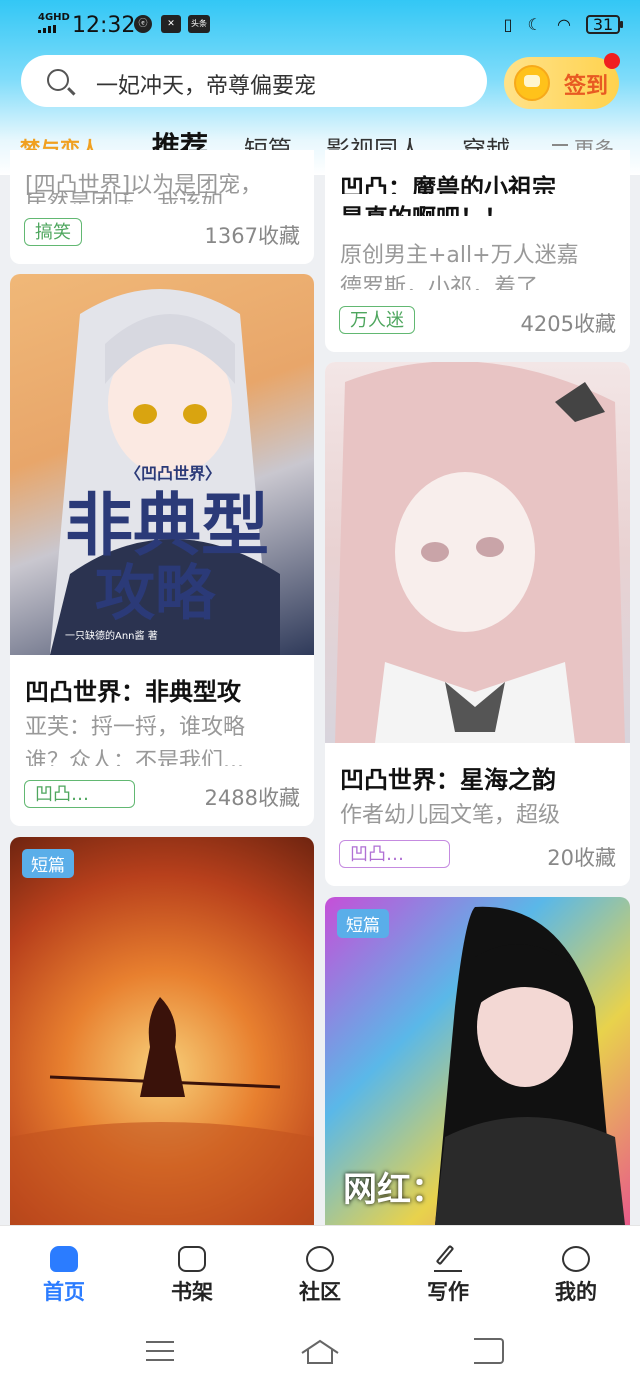 The height and width of the screenshot is (1387, 640). Describe the element at coordinates (199, 24) in the screenshot. I see `toutiao-icon: 头条` at that location.